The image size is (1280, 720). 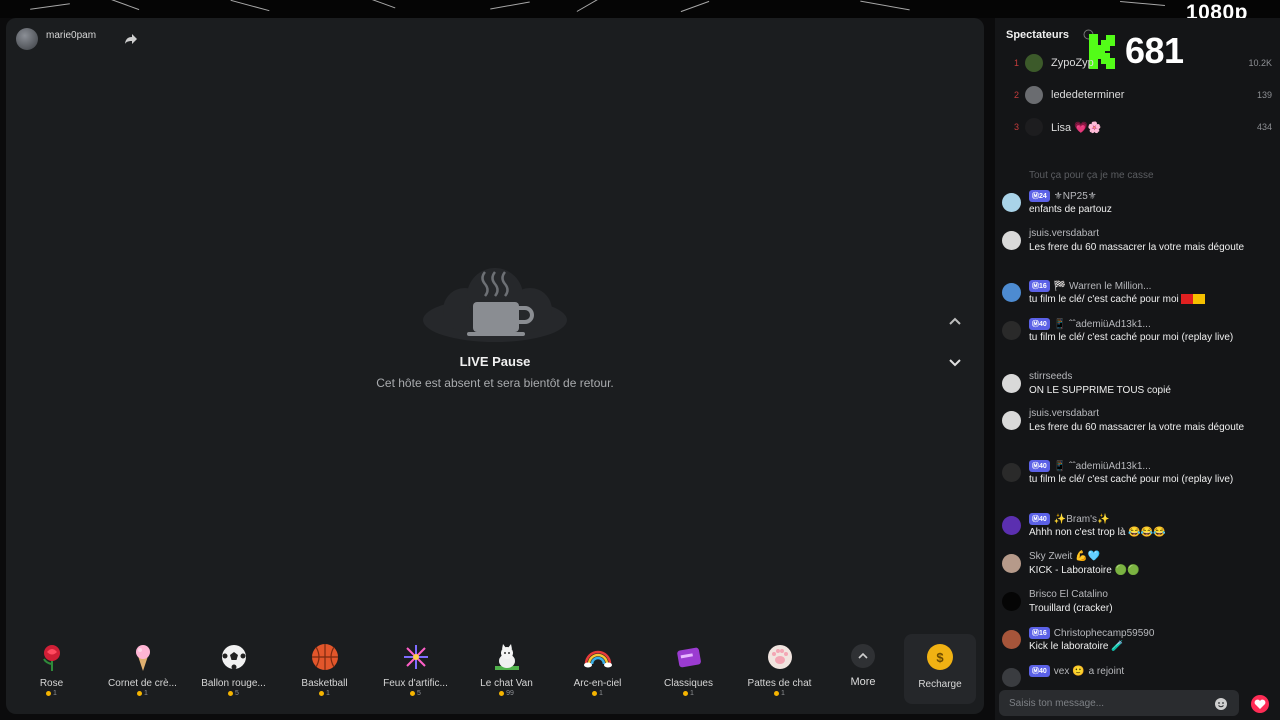 What do you see at coordinates (233, 657) in the screenshot?
I see `soccer-ball-icon` at bounding box center [233, 657].